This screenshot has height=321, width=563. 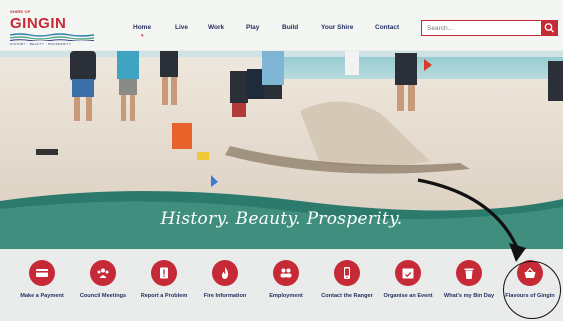 I want to click on quick-link-contact-ranger: Contact the Ranger, so click(x=347, y=280).